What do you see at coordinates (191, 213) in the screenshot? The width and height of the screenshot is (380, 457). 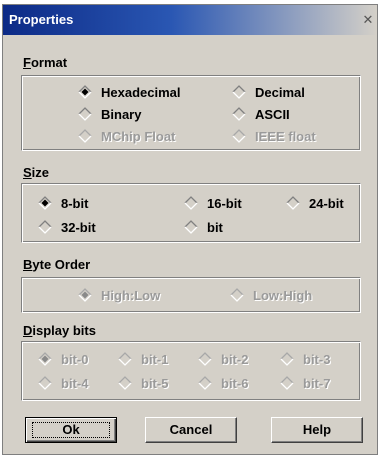 I see `size-group: 8-bit 16-bit 24-bit 32-bit bit` at bounding box center [191, 213].